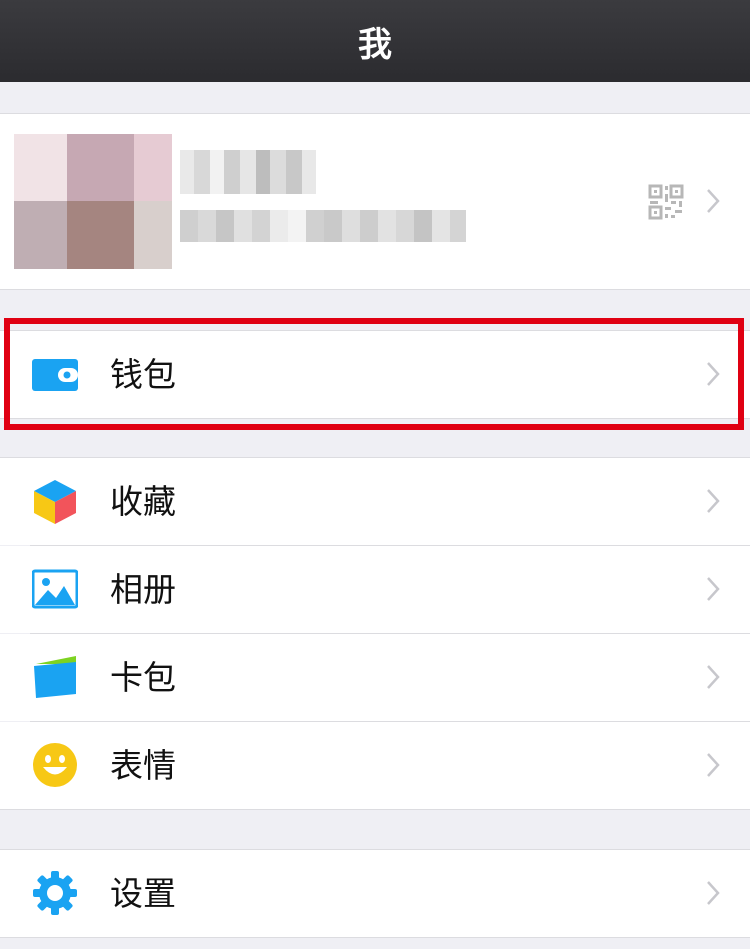 The image size is (750, 949). Describe the element at coordinates (55, 765) in the screenshot. I see `smiley-icon` at that location.